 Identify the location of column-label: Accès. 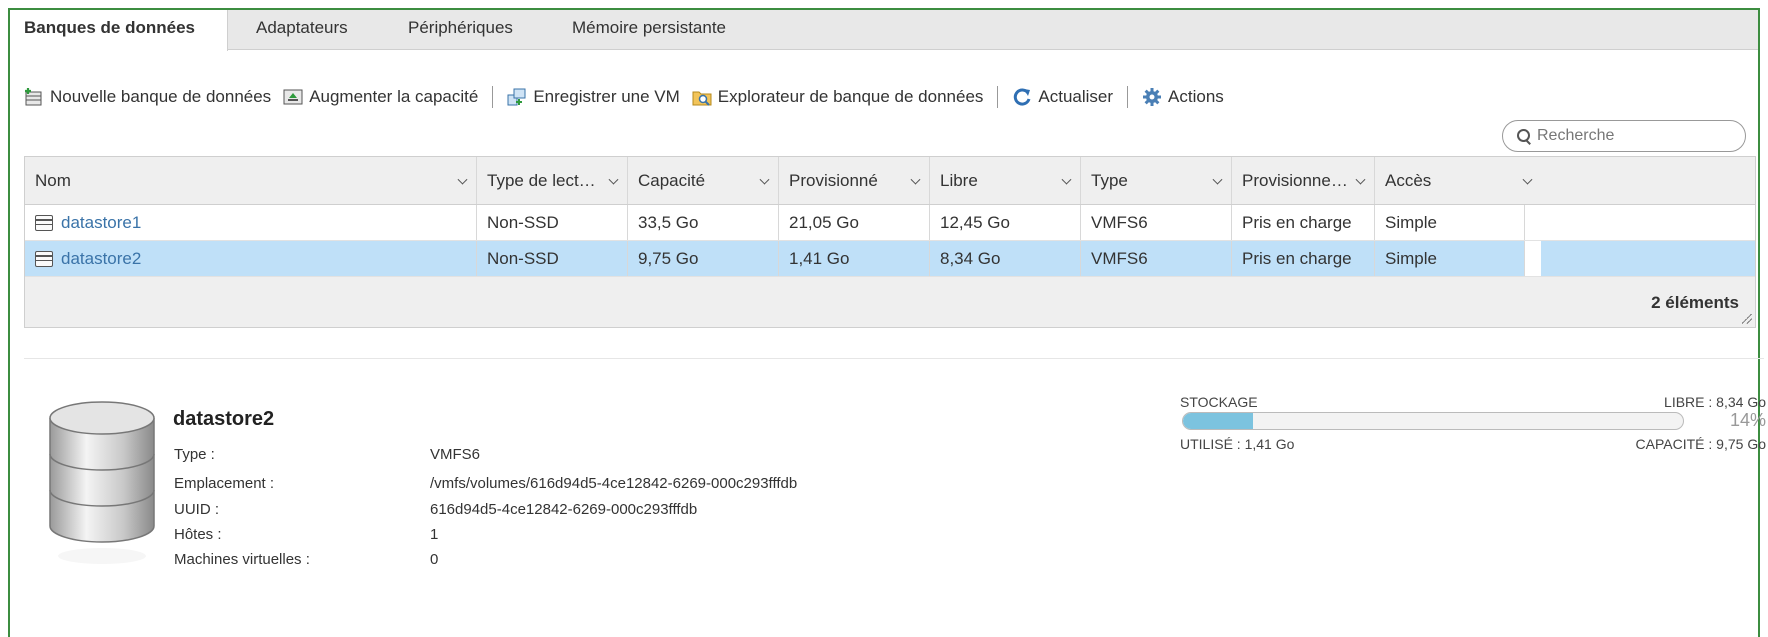
(1408, 180).